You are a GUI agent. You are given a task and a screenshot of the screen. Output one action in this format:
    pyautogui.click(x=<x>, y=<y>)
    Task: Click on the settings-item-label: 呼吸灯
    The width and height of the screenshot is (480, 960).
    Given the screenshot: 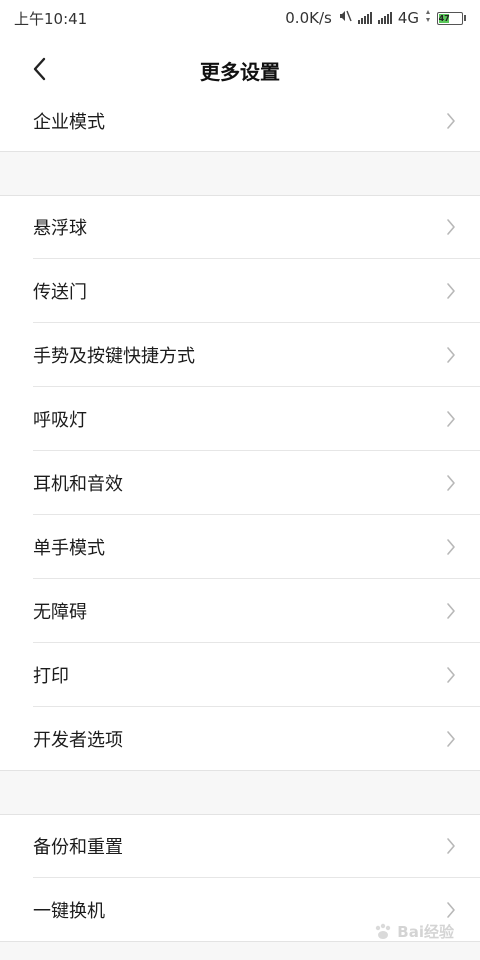 What is the action you would take?
    pyautogui.click(x=60, y=420)
    